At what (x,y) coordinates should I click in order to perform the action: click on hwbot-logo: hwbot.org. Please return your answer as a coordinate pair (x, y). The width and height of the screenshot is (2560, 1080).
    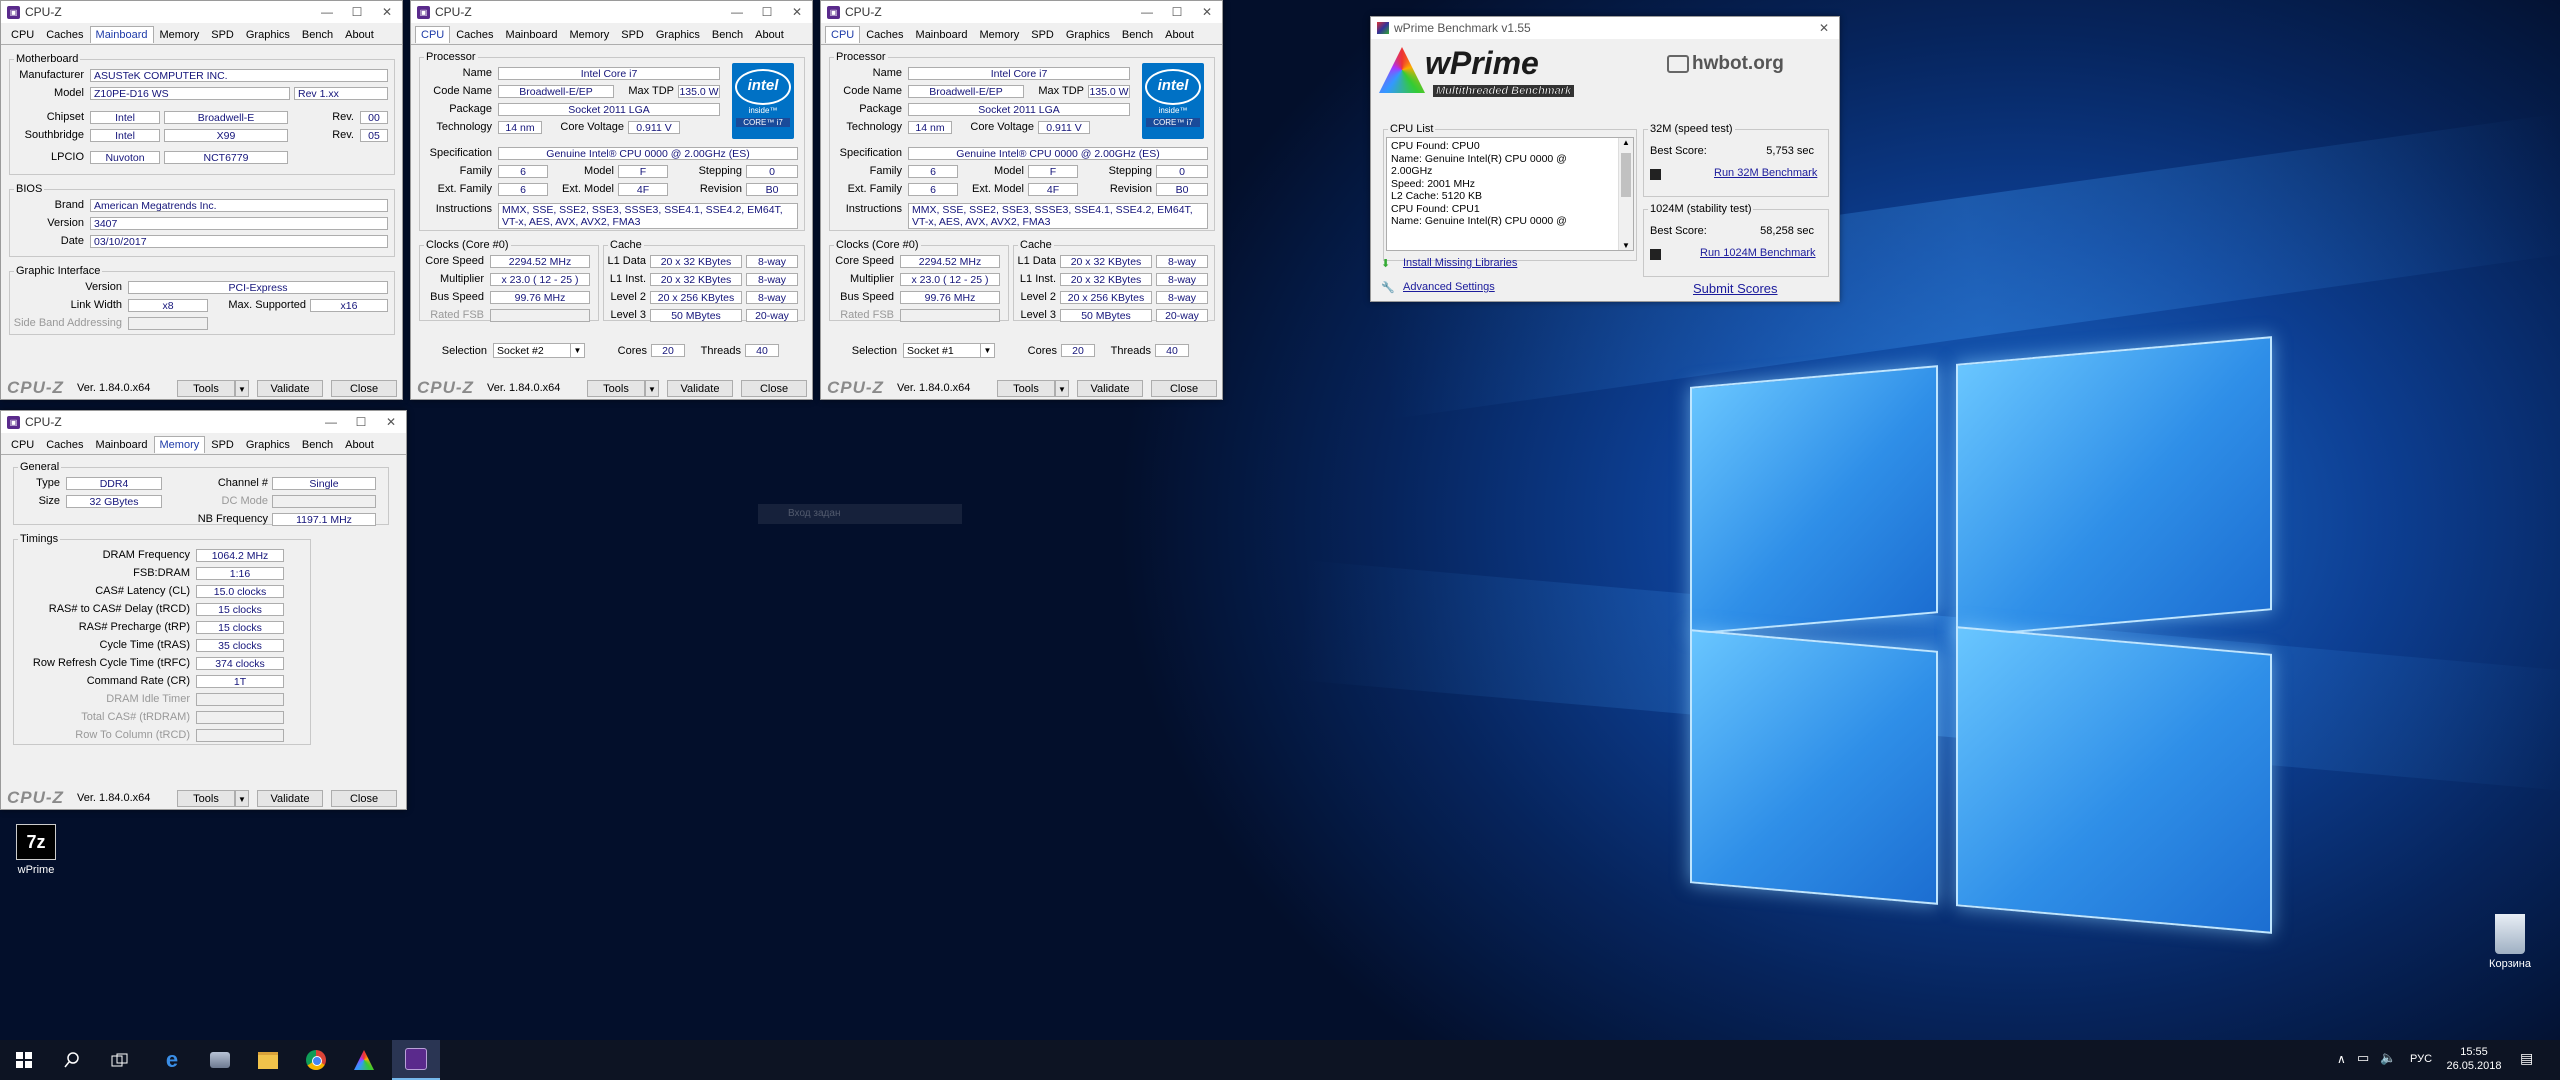
    Looking at the image, I should click on (1725, 64).